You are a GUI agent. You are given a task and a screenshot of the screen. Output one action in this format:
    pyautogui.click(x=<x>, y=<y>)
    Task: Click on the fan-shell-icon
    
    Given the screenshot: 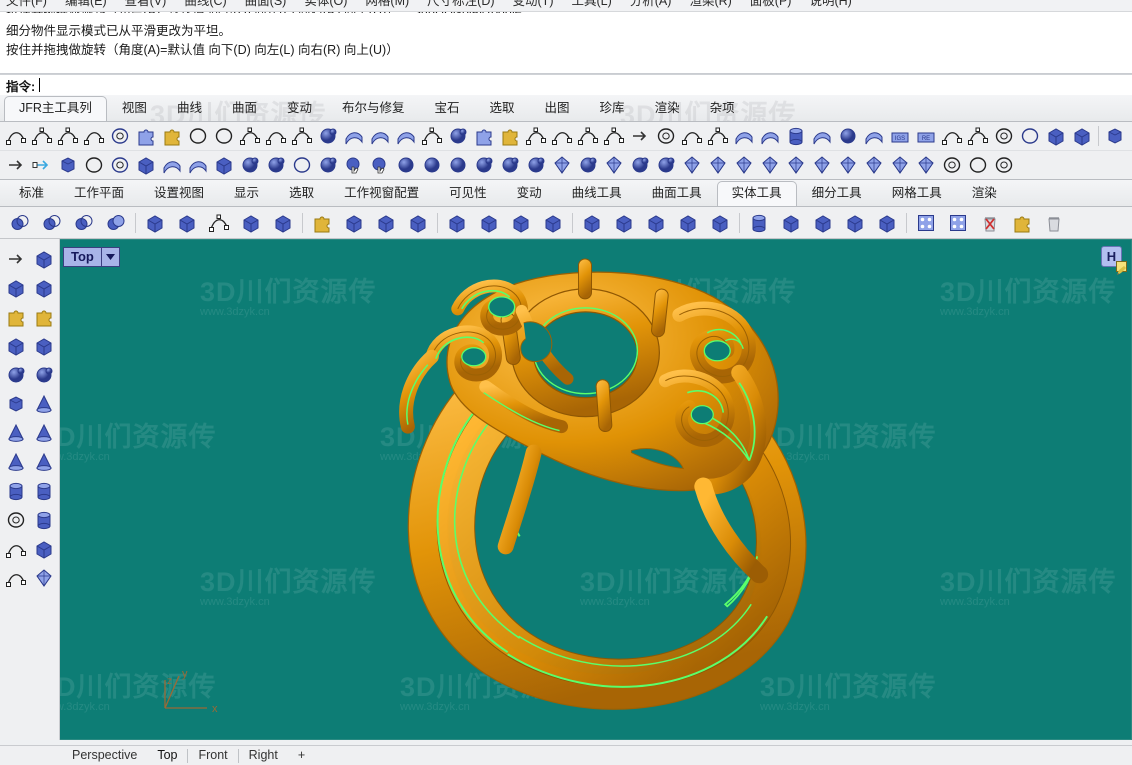 What is the action you would take?
    pyautogui.click(x=1055, y=136)
    